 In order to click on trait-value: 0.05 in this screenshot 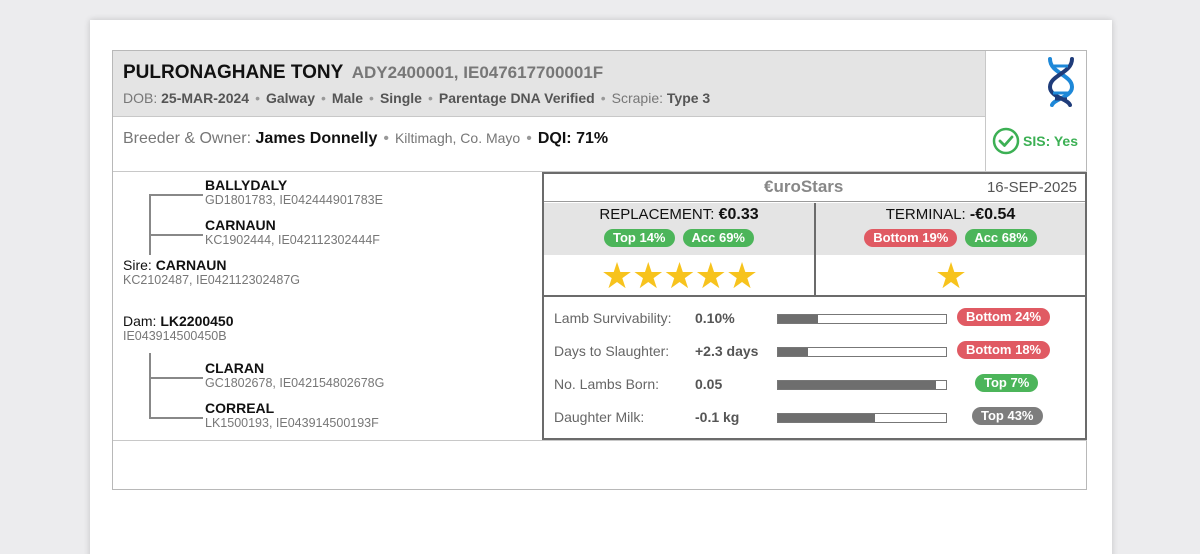, I will do `click(709, 384)`.